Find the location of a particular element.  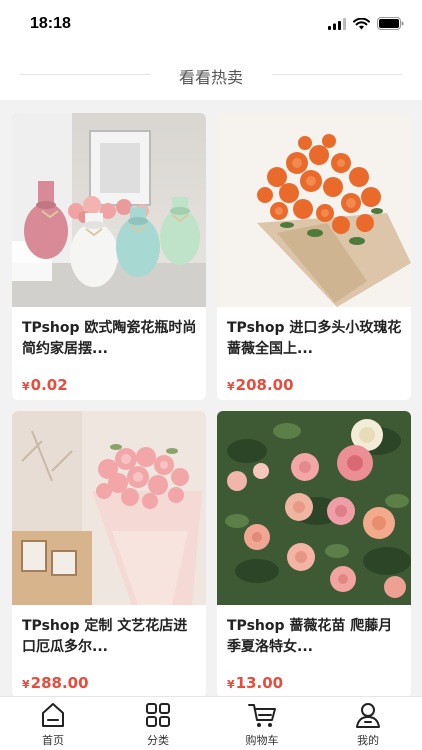

price-value: 13.00 is located at coordinates (259, 683).